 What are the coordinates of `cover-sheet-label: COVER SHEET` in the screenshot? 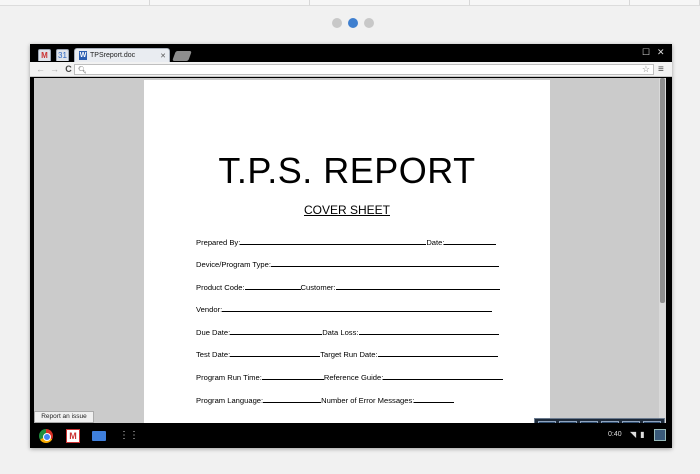 It's located at (346, 210).